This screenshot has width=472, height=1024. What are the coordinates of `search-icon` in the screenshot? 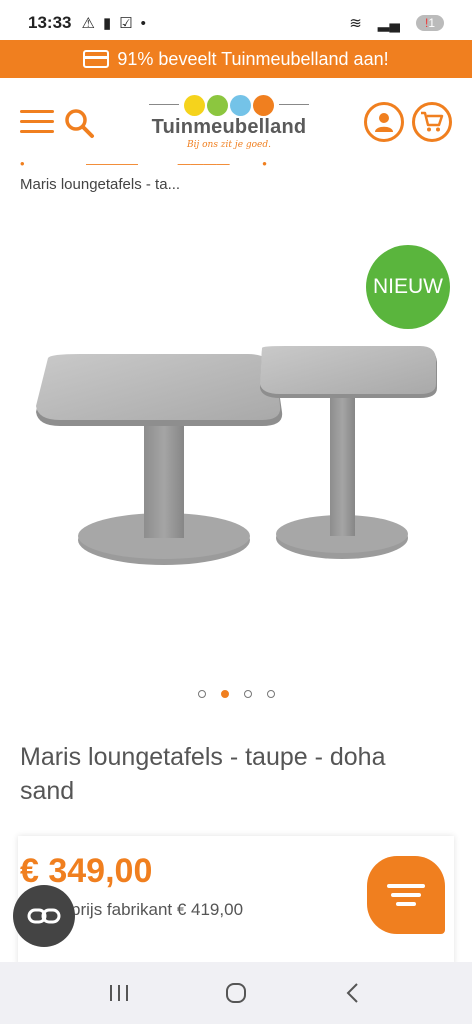 It's located at (79, 123).